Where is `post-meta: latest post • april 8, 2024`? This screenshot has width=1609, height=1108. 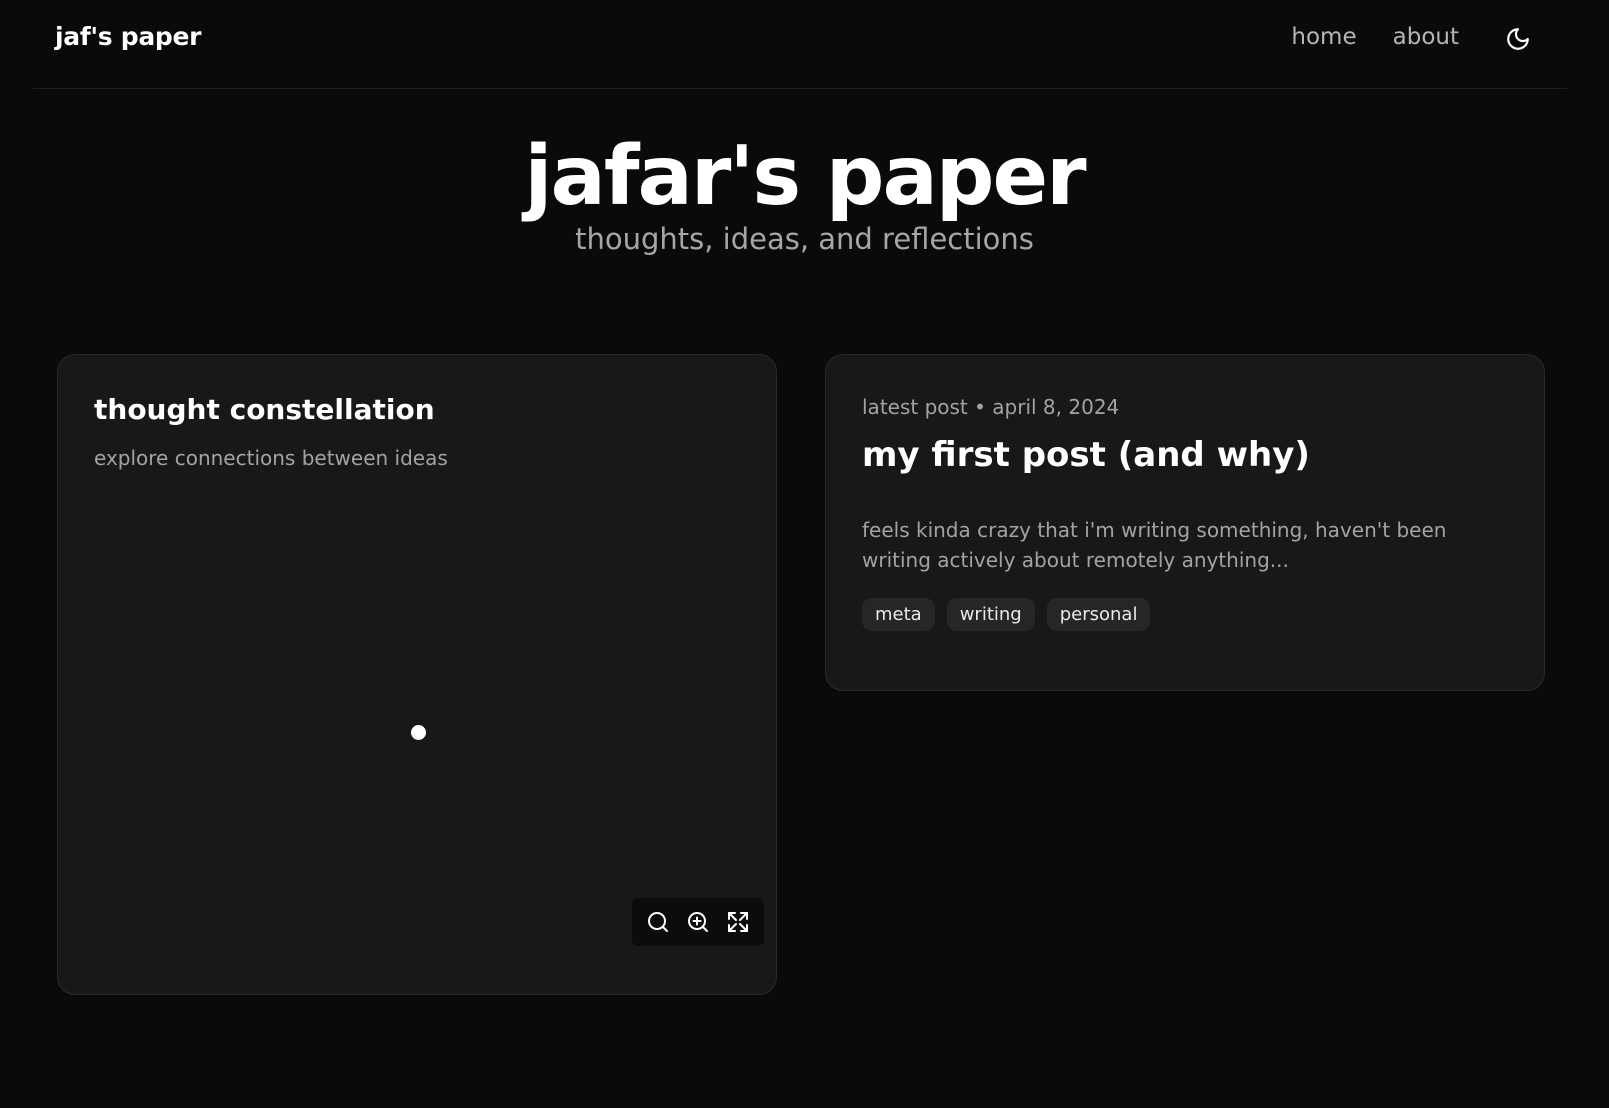
post-meta: latest post • april 8, 2024 is located at coordinates (991, 407).